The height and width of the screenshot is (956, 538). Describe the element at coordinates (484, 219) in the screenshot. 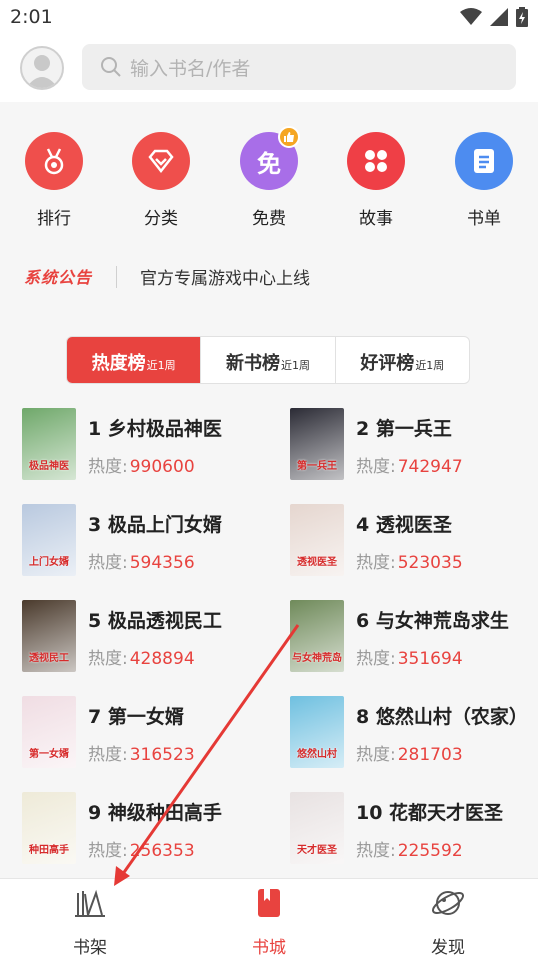

I see `nav-label: 书单` at that location.